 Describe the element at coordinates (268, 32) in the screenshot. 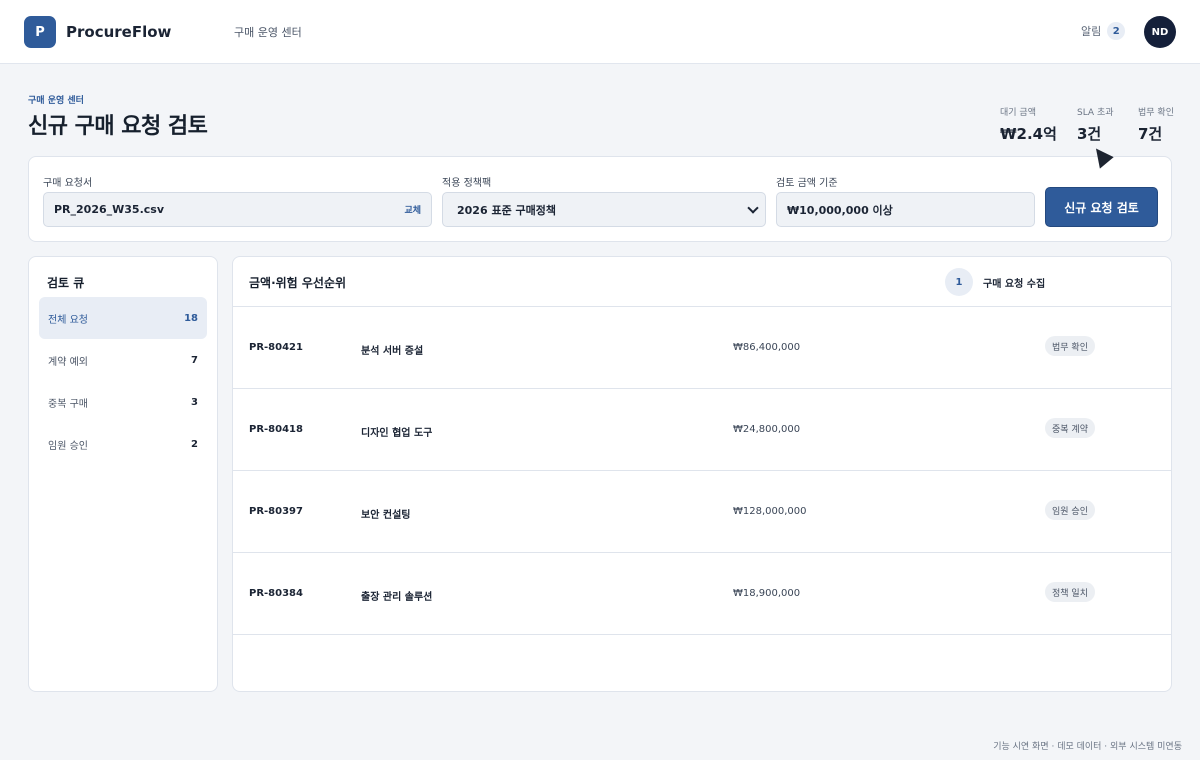

I see `nav-link-ops-center: 구매 운영 센터` at that location.